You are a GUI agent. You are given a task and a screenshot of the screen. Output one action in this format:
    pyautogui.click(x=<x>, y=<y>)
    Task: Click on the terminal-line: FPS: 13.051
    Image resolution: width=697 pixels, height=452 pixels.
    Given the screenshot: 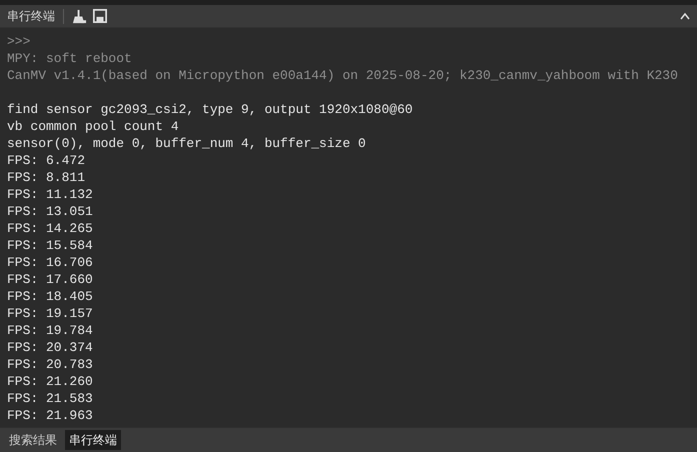 What is the action you would take?
    pyautogui.click(x=50, y=211)
    